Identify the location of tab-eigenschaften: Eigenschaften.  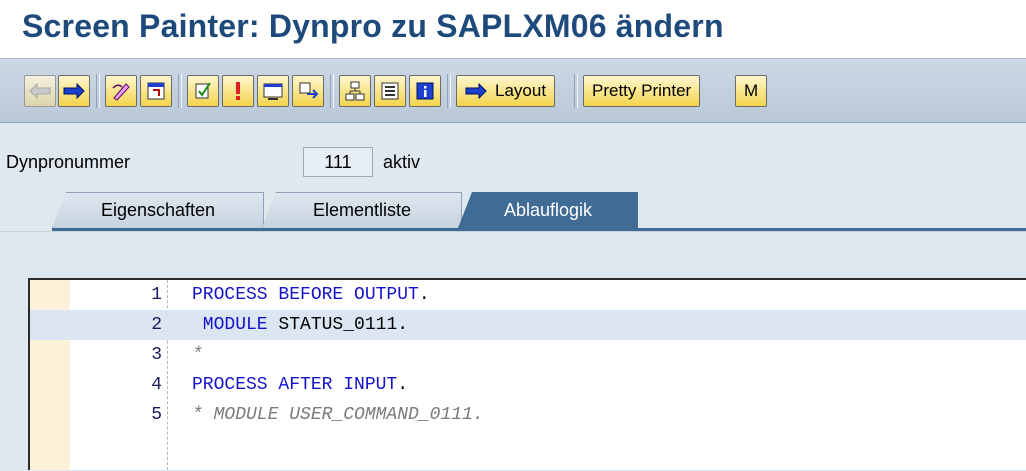
(158, 210).